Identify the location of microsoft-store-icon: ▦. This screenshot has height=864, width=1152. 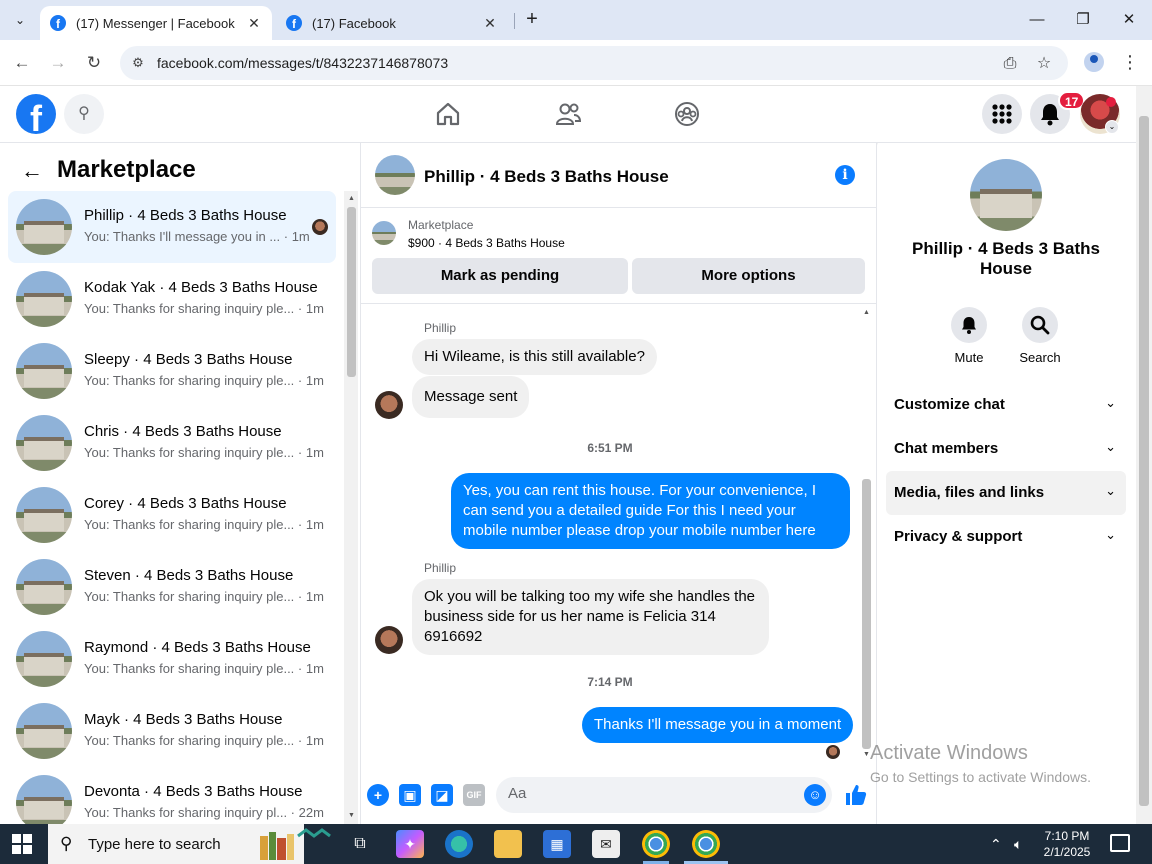
(557, 844).